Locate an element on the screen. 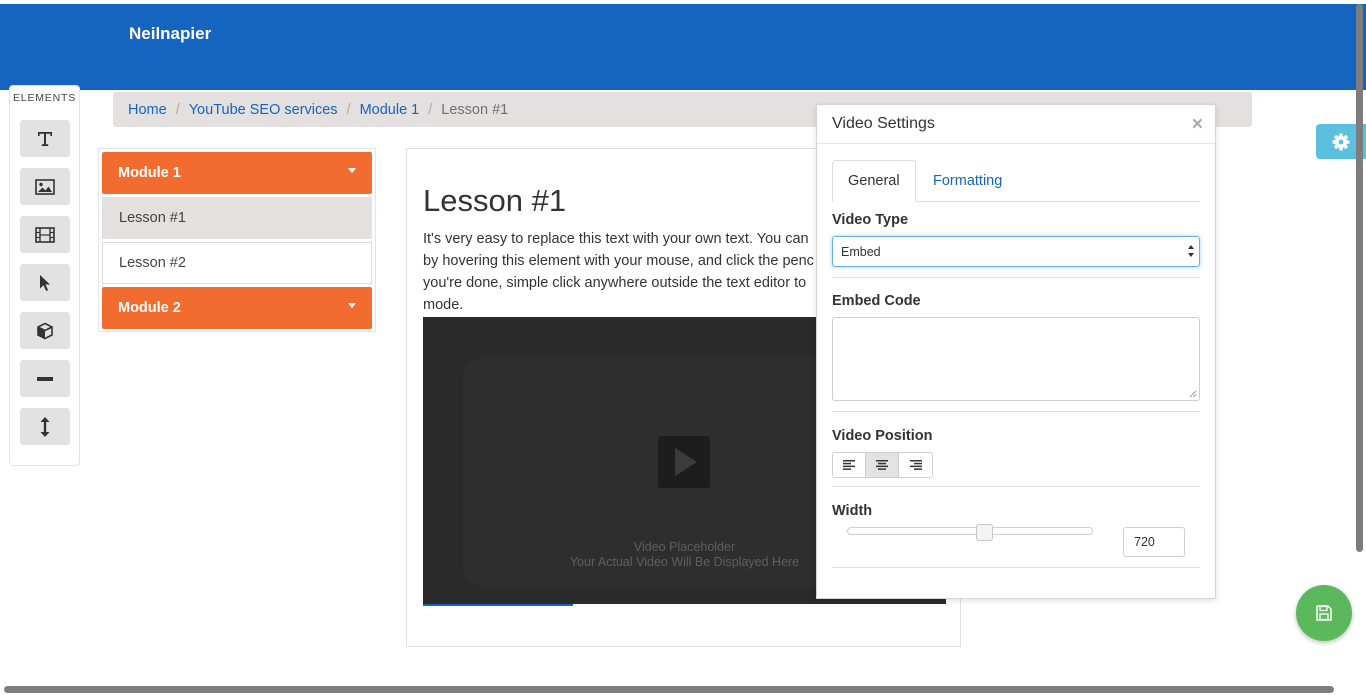 Image resolution: width=1366 pixels, height=695 pixels. embed-element-button is located at coordinates (45, 330).